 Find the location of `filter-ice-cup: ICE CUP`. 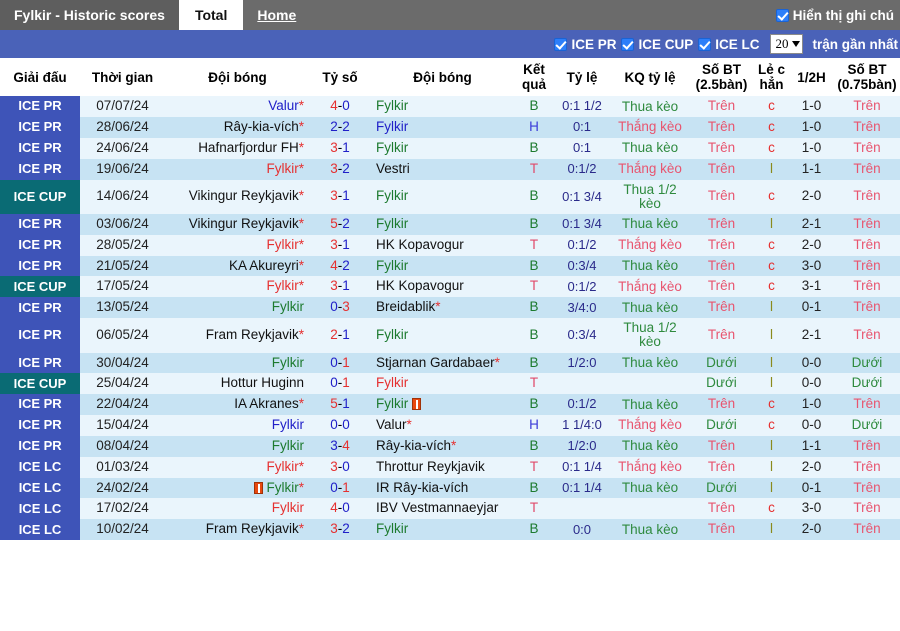

filter-ice-cup: ICE CUP is located at coordinates (657, 44).